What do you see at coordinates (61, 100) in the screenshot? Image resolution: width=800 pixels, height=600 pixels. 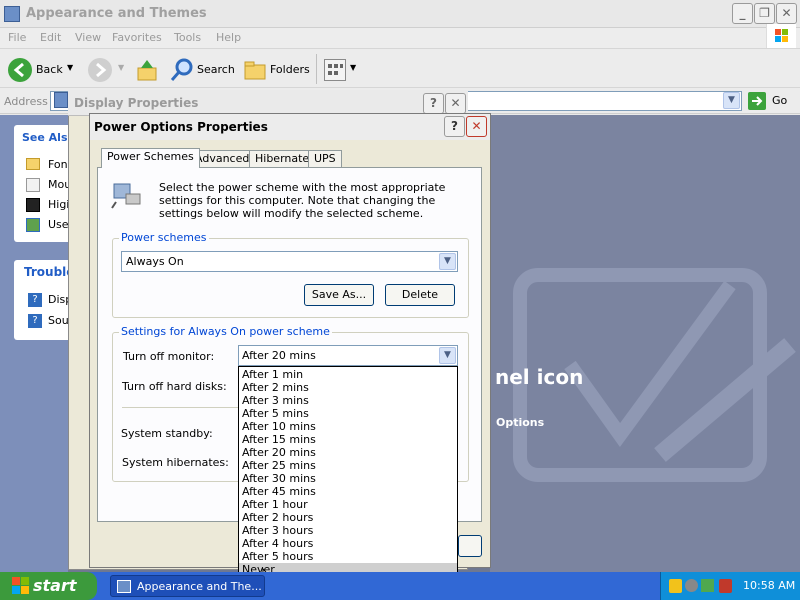 I see `display-properties-icon` at bounding box center [61, 100].